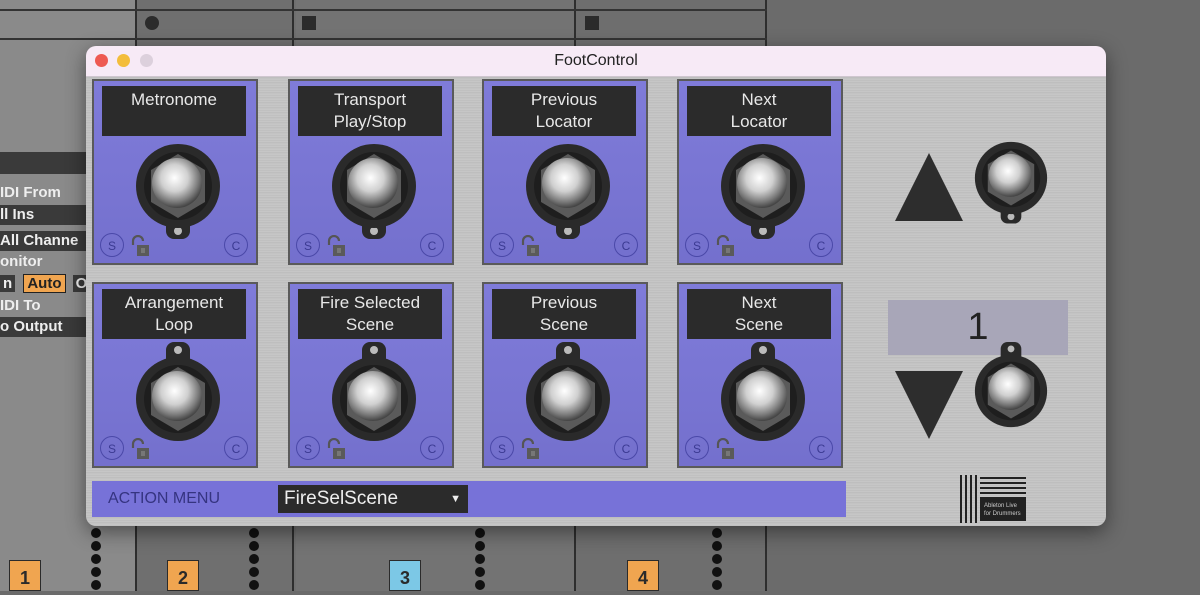 The image size is (1200, 595). Describe the element at coordinates (643, 575) in the screenshot. I see `track-number-4: 4` at that location.